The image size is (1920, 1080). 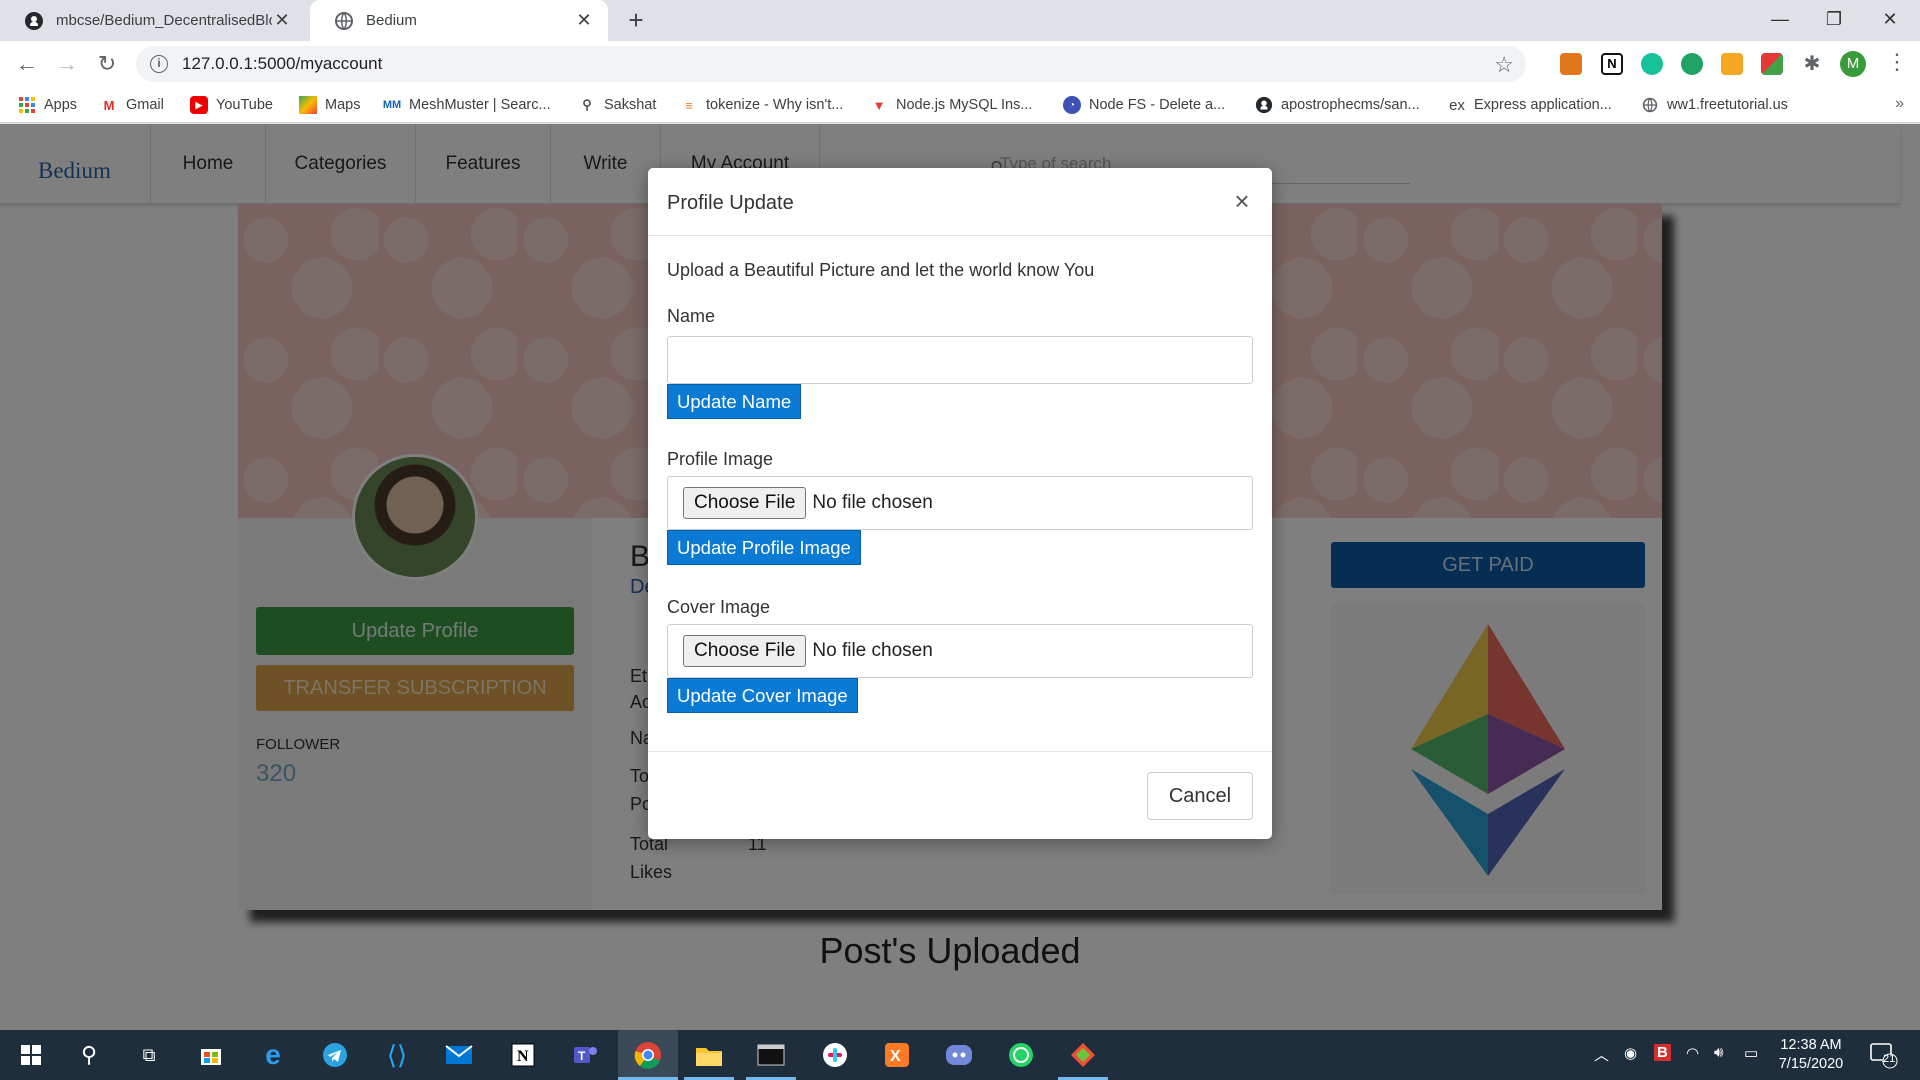 What do you see at coordinates (1890, 20) in the screenshot?
I see `window-close-button: ✕` at bounding box center [1890, 20].